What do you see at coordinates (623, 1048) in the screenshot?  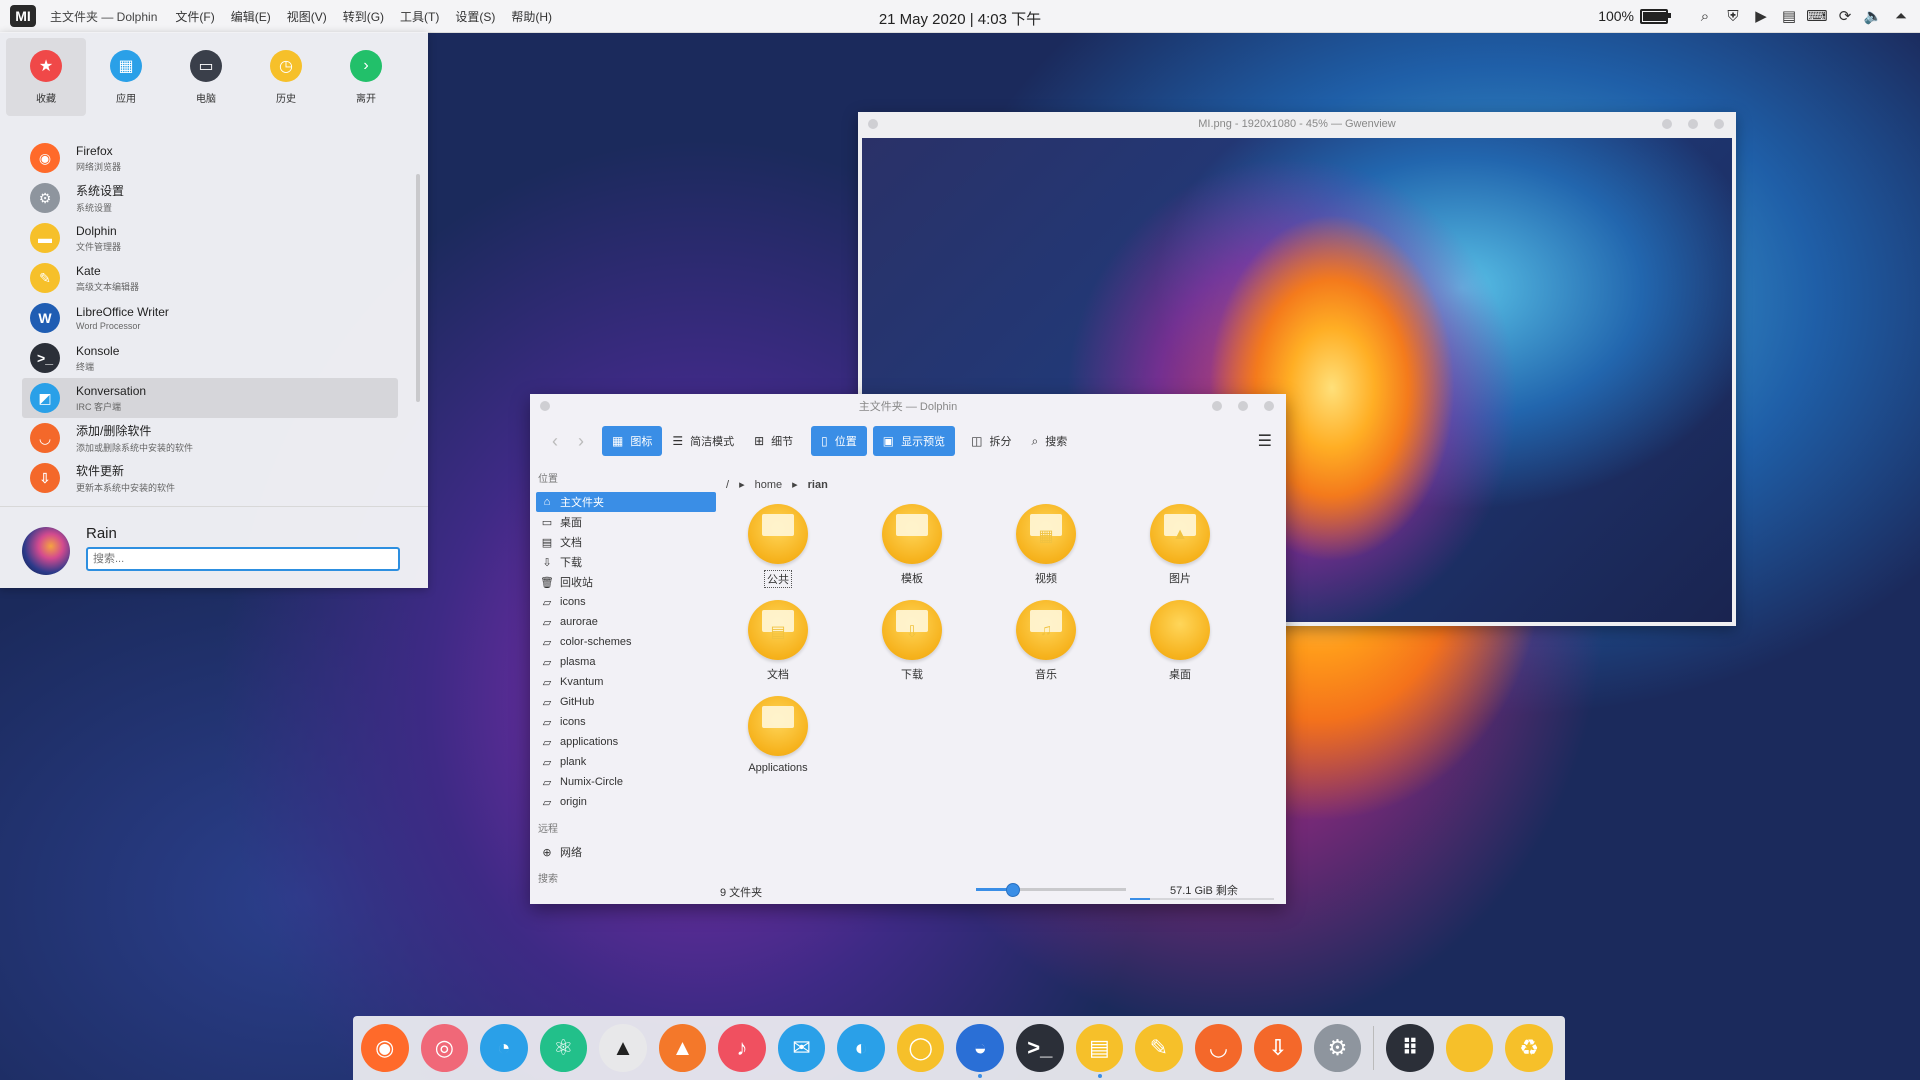 I see `inkscape-icon: ▲` at bounding box center [623, 1048].